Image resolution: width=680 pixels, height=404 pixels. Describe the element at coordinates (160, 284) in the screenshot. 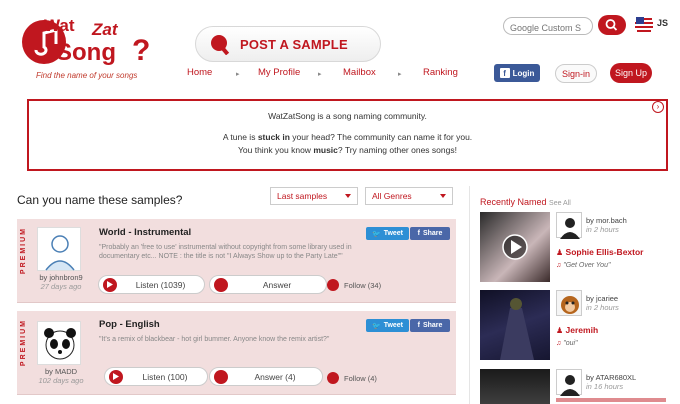

I see `listen-label: Listen (1039)` at that location.